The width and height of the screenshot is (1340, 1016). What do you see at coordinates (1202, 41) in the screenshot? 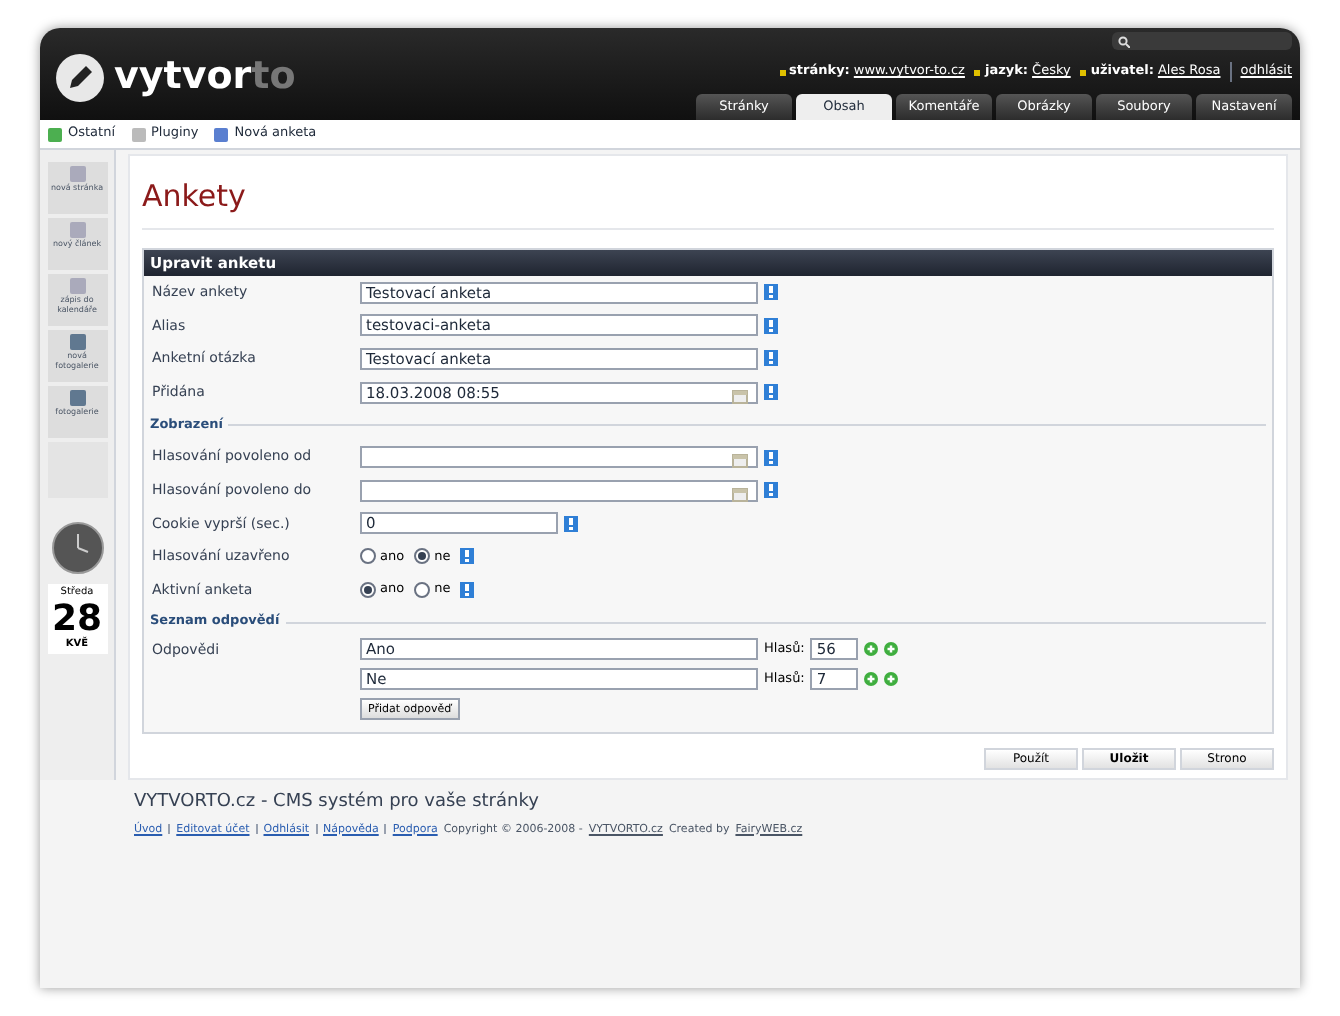
I see `search-field` at bounding box center [1202, 41].